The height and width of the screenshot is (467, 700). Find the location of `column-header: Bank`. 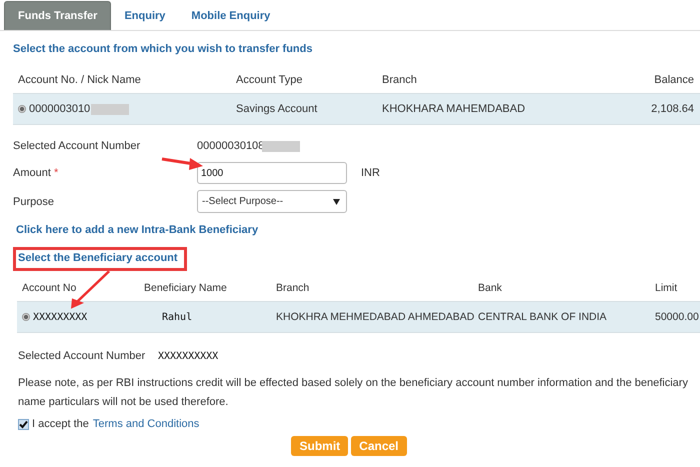

column-header: Bank is located at coordinates (490, 288).